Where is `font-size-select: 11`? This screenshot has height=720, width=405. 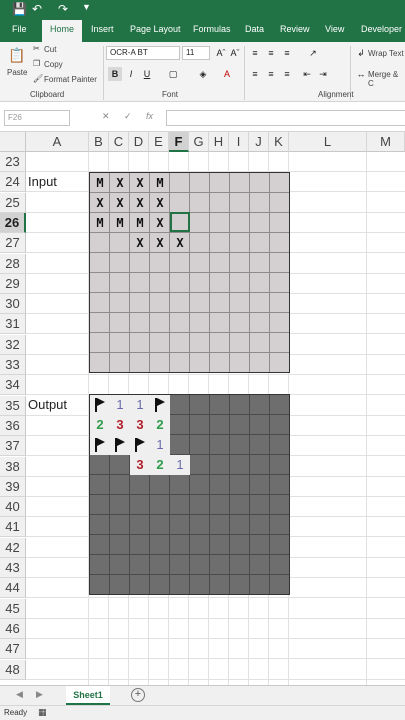
font-size-select: 11 is located at coordinates (196, 53).